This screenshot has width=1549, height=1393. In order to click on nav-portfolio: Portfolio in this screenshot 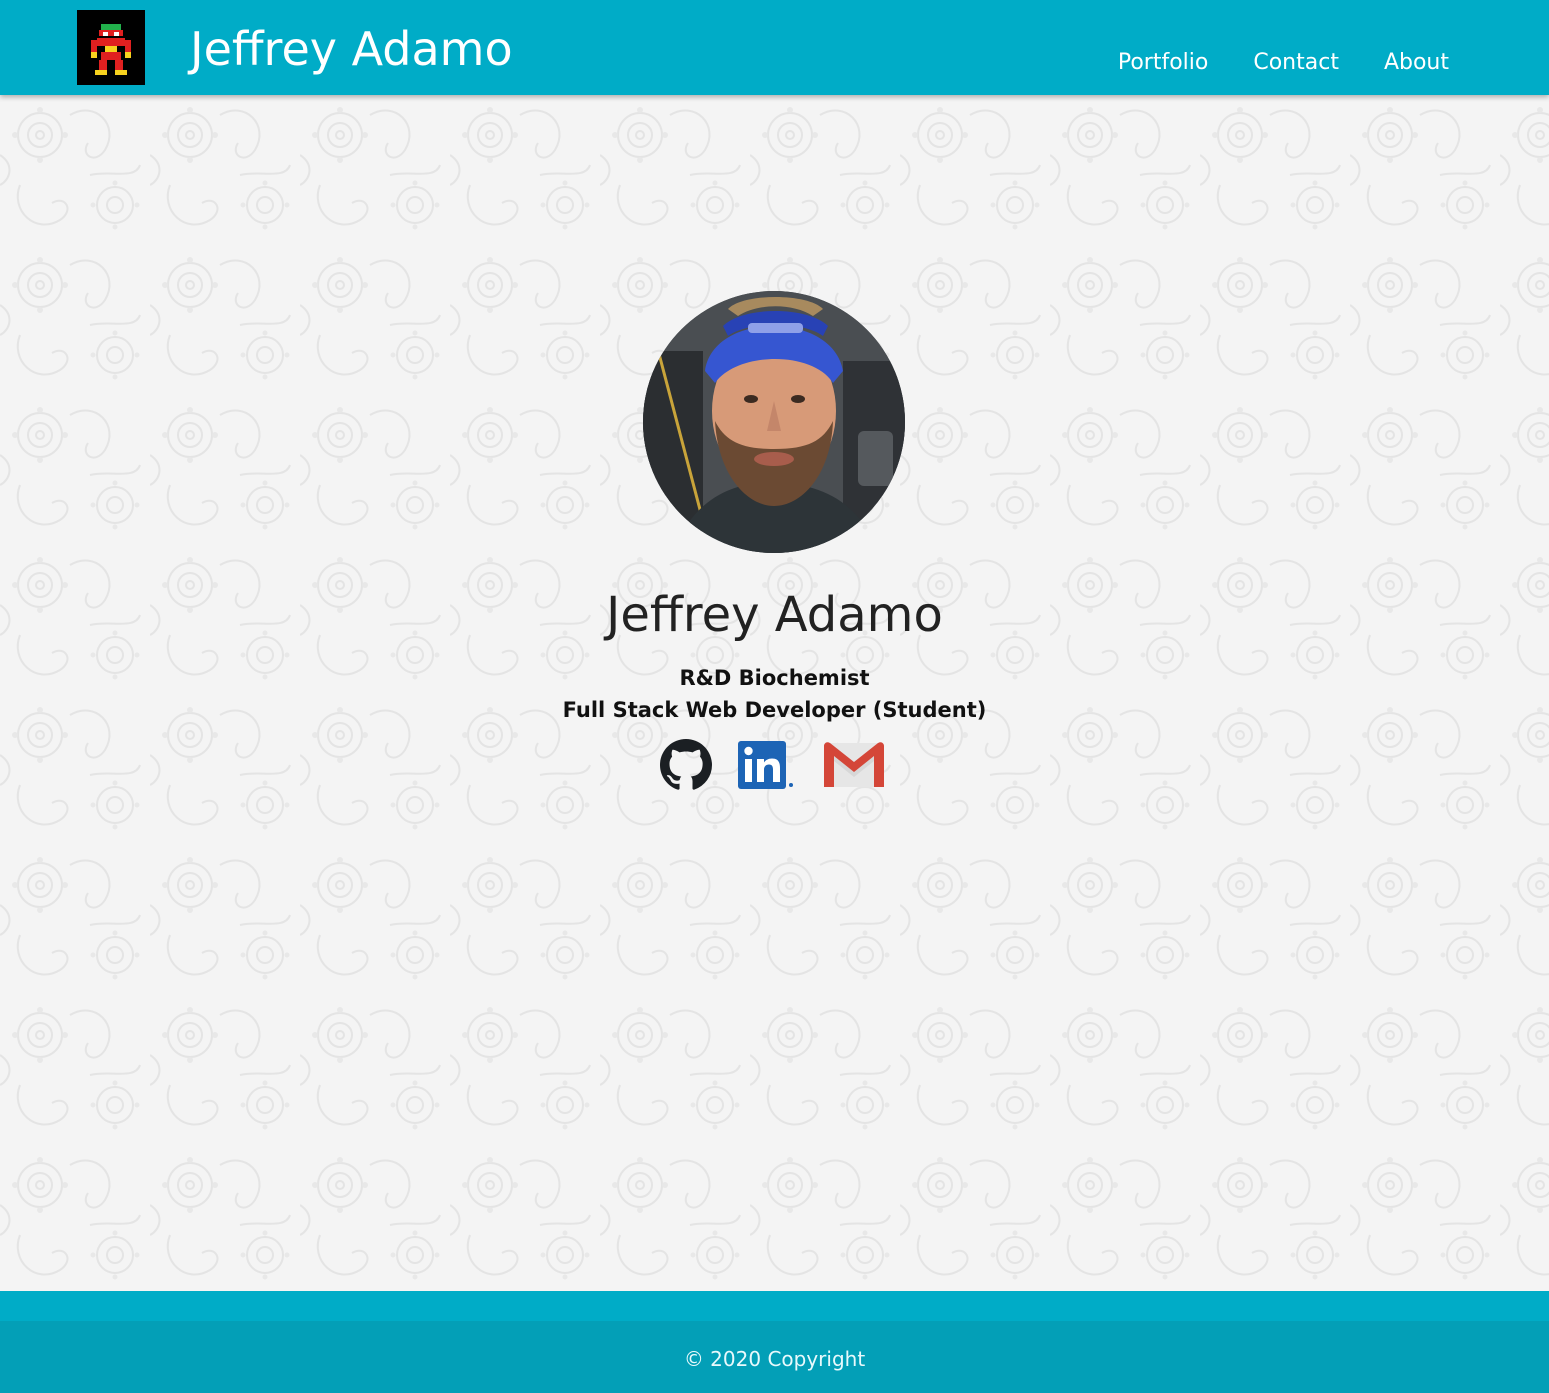, I will do `click(1163, 63)`.